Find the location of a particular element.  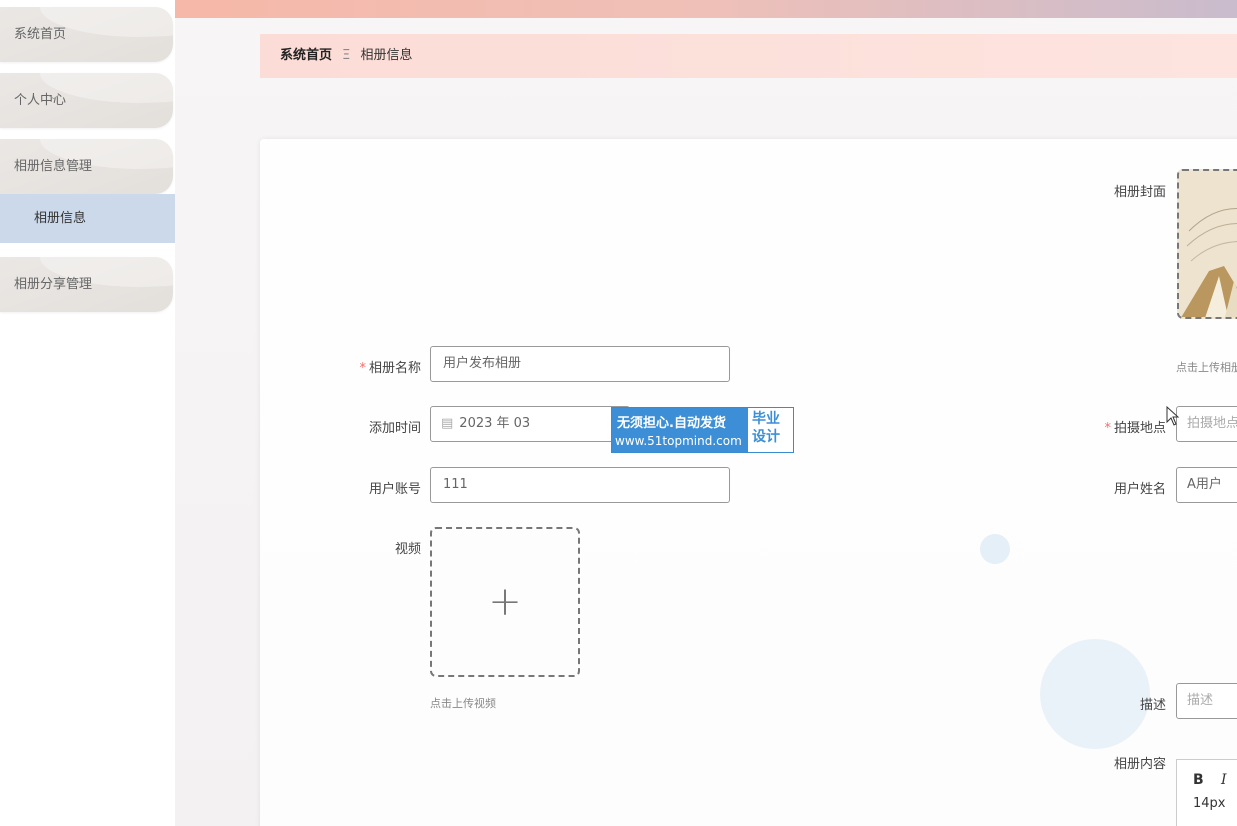

location-label: * 拍摄地点 is located at coordinates (1135, 428).